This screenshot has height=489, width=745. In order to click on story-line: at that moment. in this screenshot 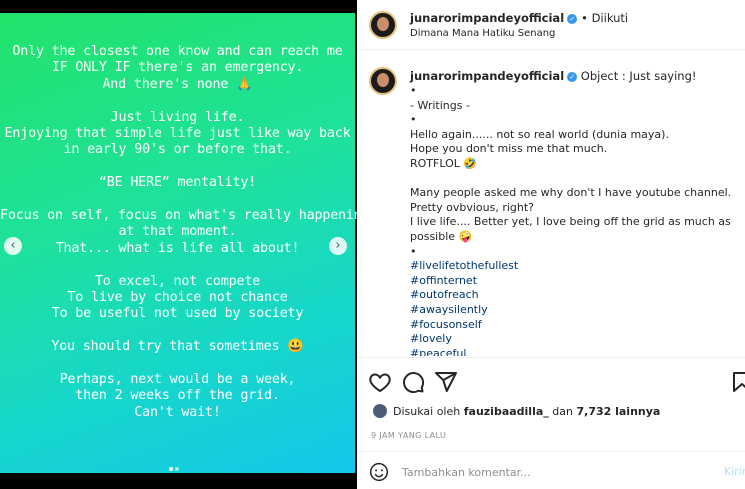, I will do `click(177, 232)`.